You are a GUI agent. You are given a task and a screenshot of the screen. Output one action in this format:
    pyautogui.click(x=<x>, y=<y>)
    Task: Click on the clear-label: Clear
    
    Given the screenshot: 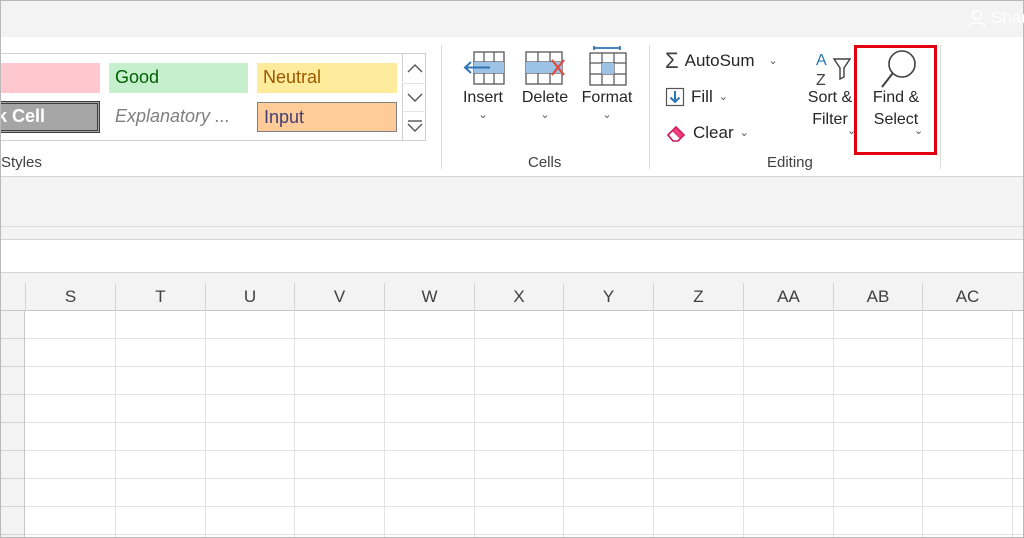 What is the action you would take?
    pyautogui.click(x=713, y=132)
    